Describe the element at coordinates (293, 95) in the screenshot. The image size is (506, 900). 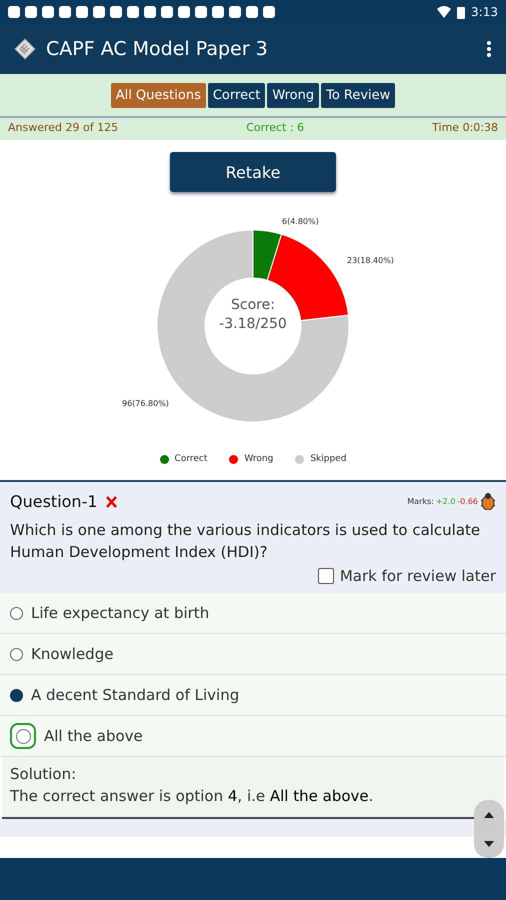
I see `filter-tab: Wrong` at that location.